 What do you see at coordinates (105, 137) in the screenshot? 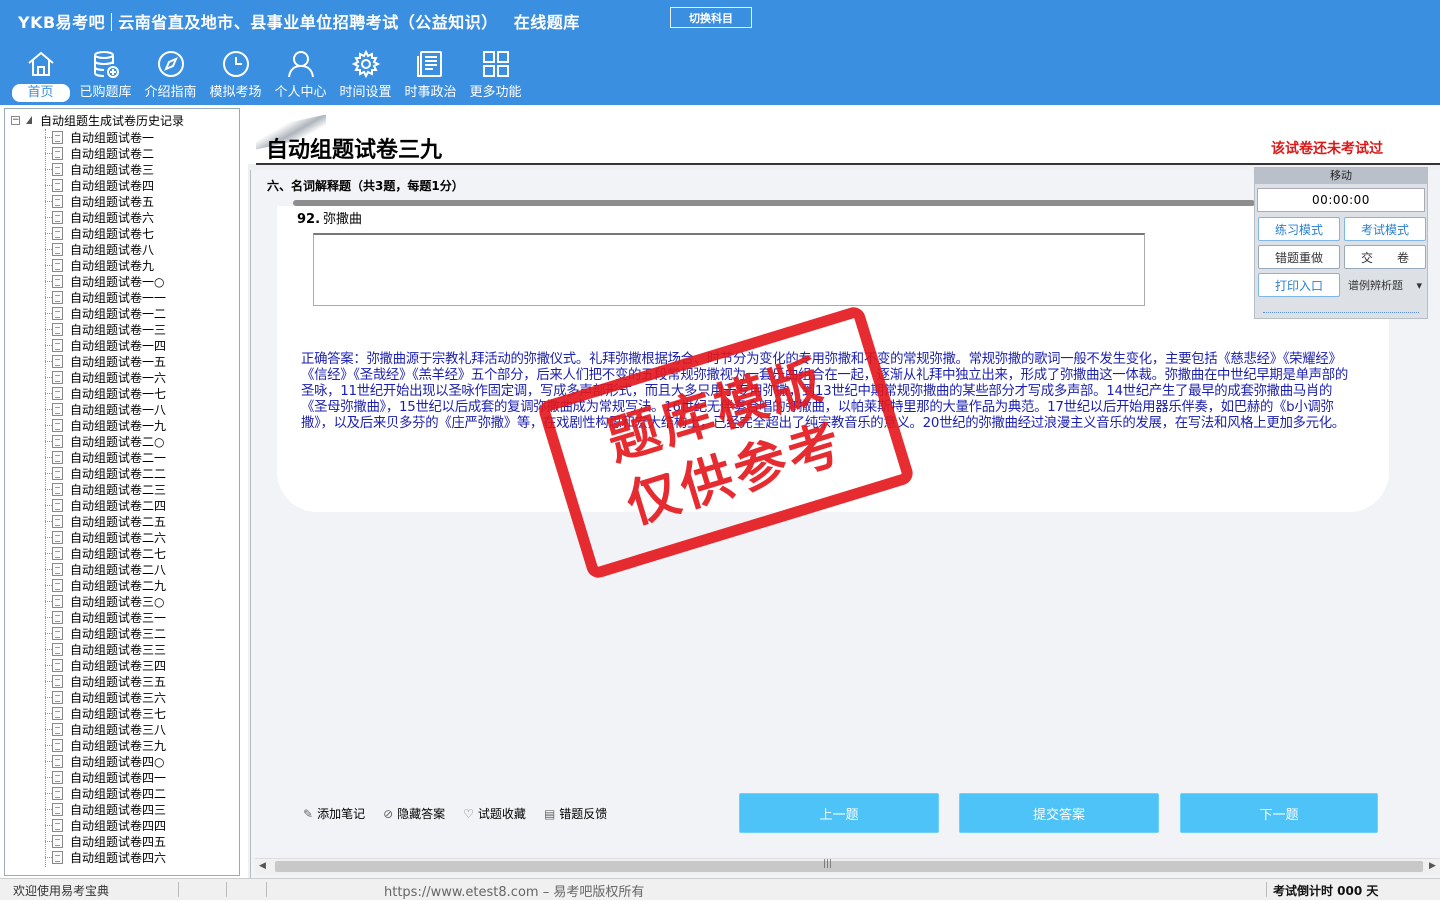
I see `tree-item: 自动组题试卷一` at bounding box center [105, 137].